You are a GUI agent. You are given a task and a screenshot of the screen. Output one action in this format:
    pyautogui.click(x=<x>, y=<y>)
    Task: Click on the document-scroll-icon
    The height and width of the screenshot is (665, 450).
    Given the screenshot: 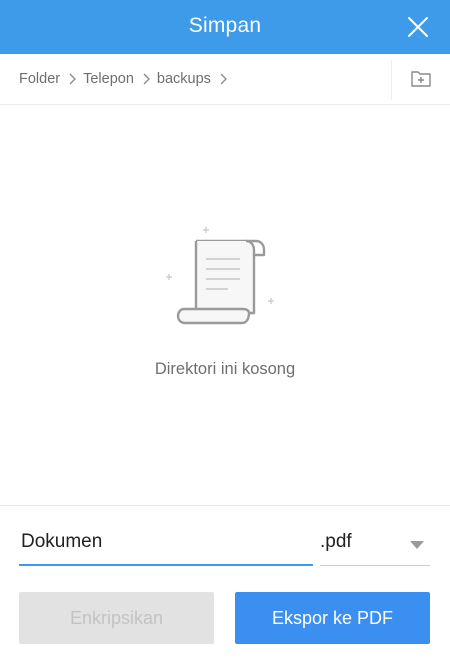 What is the action you would take?
    pyautogui.click(x=220, y=276)
    